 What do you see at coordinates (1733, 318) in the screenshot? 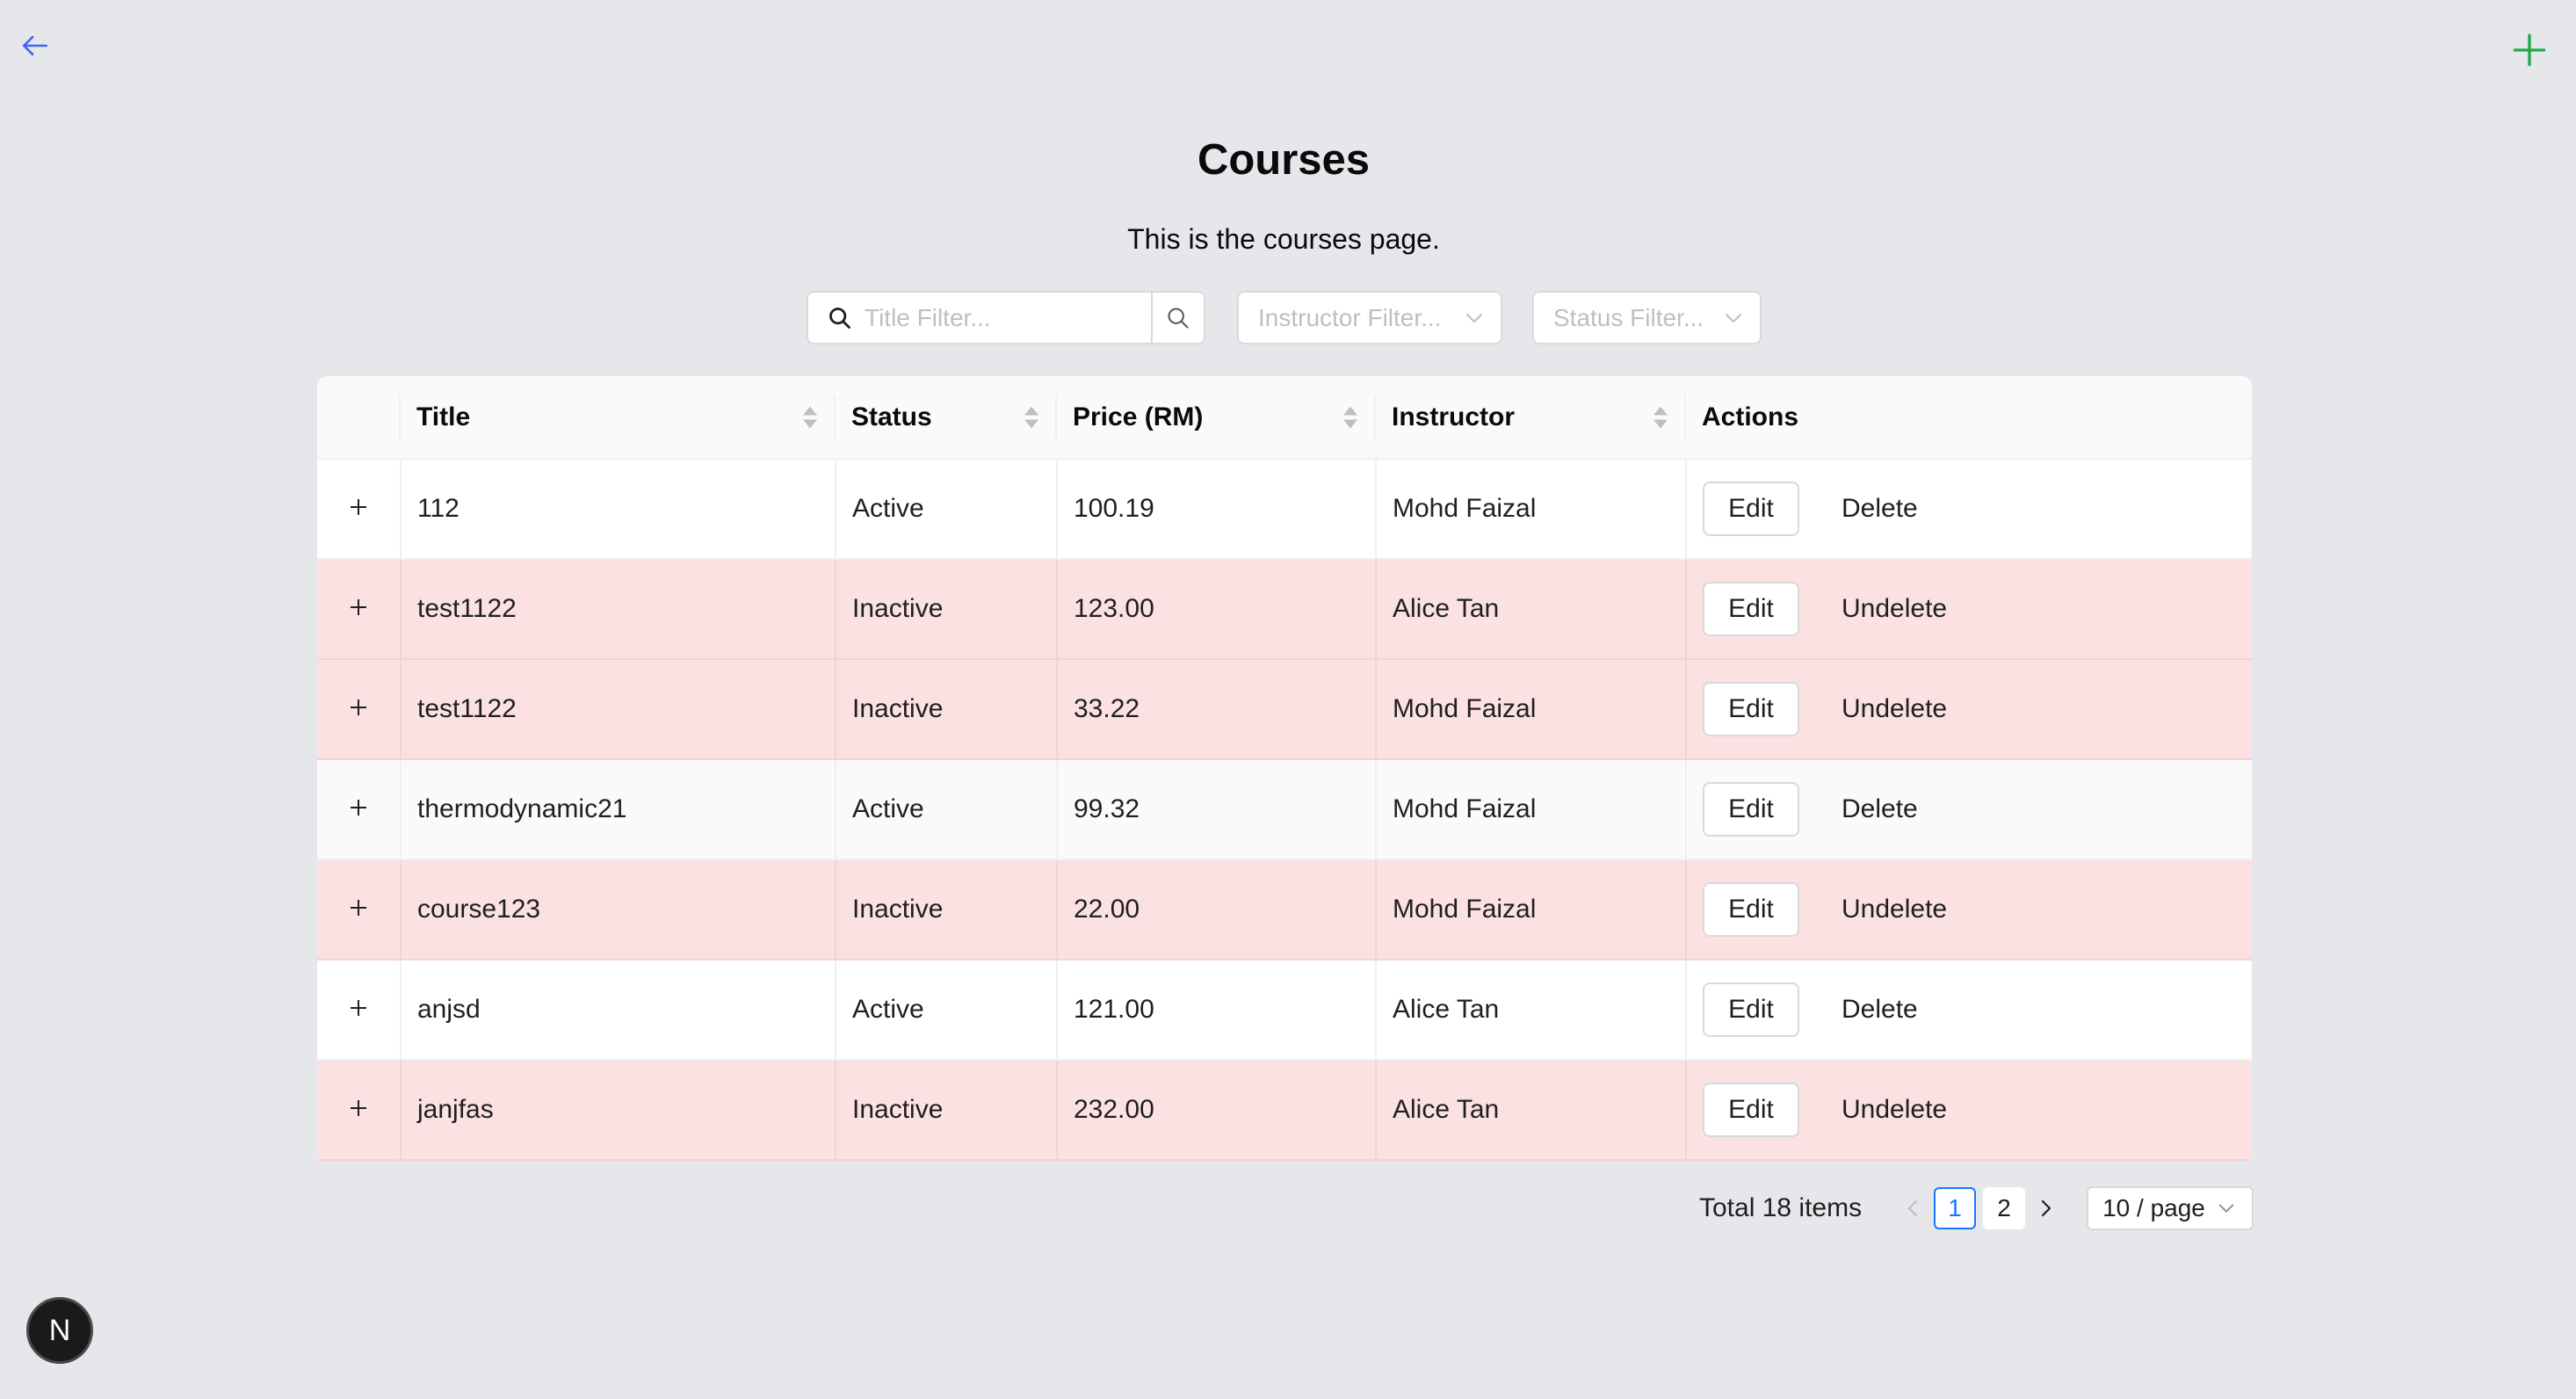
I see `chevron-down-icon` at bounding box center [1733, 318].